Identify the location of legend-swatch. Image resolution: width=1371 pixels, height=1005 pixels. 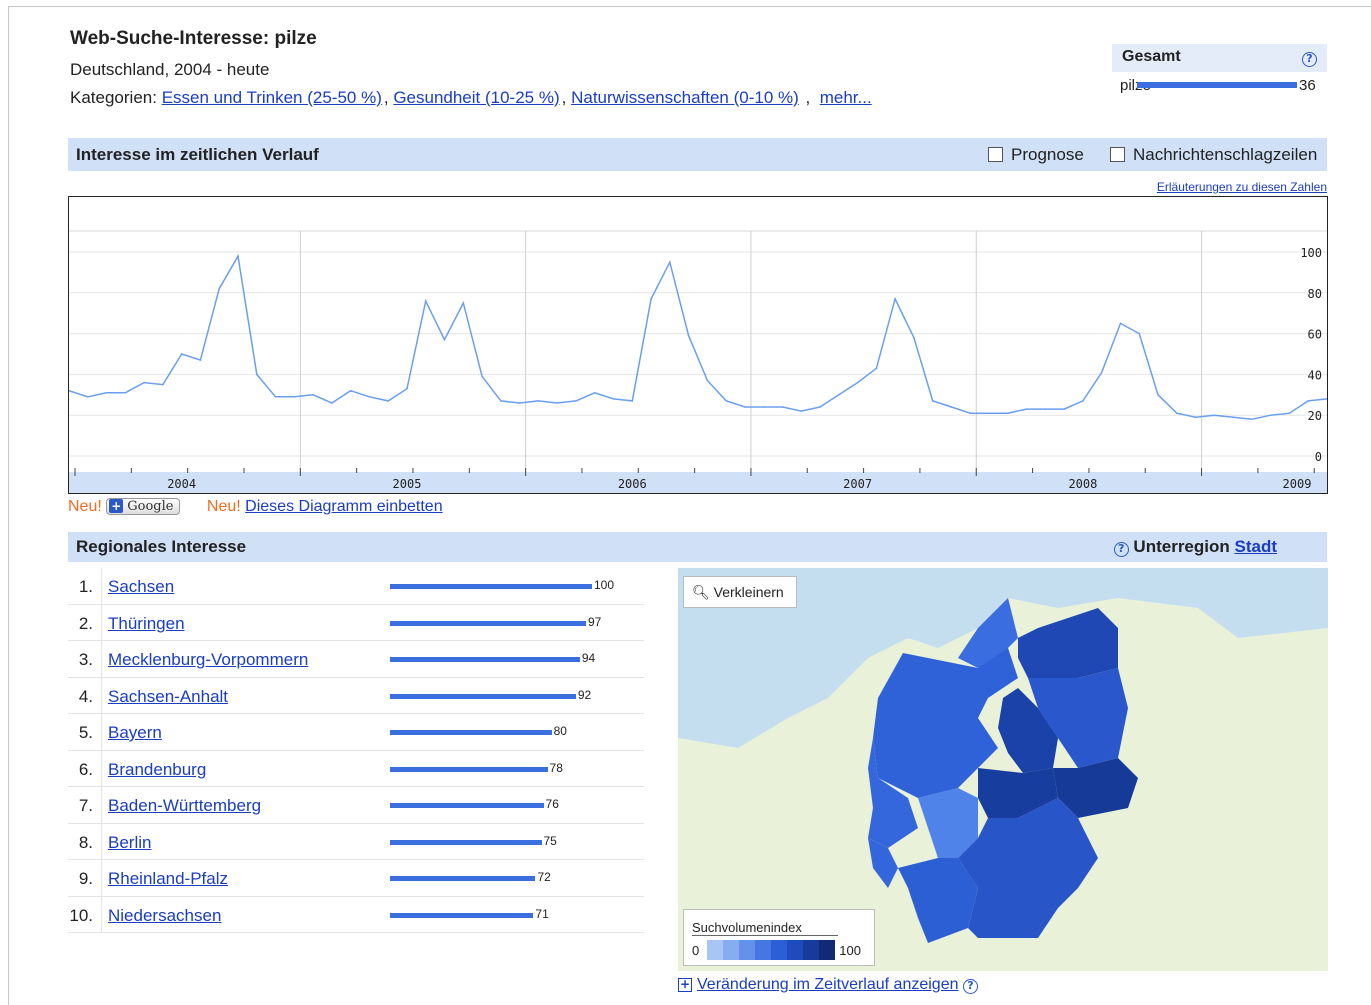
(795, 950).